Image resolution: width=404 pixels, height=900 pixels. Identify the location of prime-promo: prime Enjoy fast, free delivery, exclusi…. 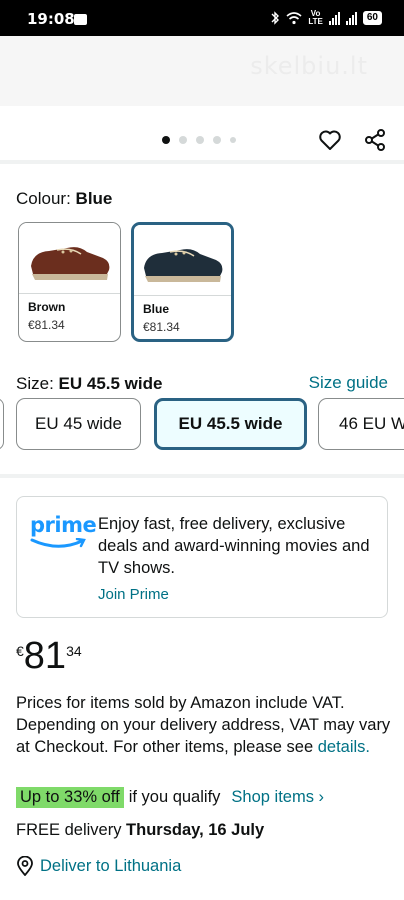
(202, 557).